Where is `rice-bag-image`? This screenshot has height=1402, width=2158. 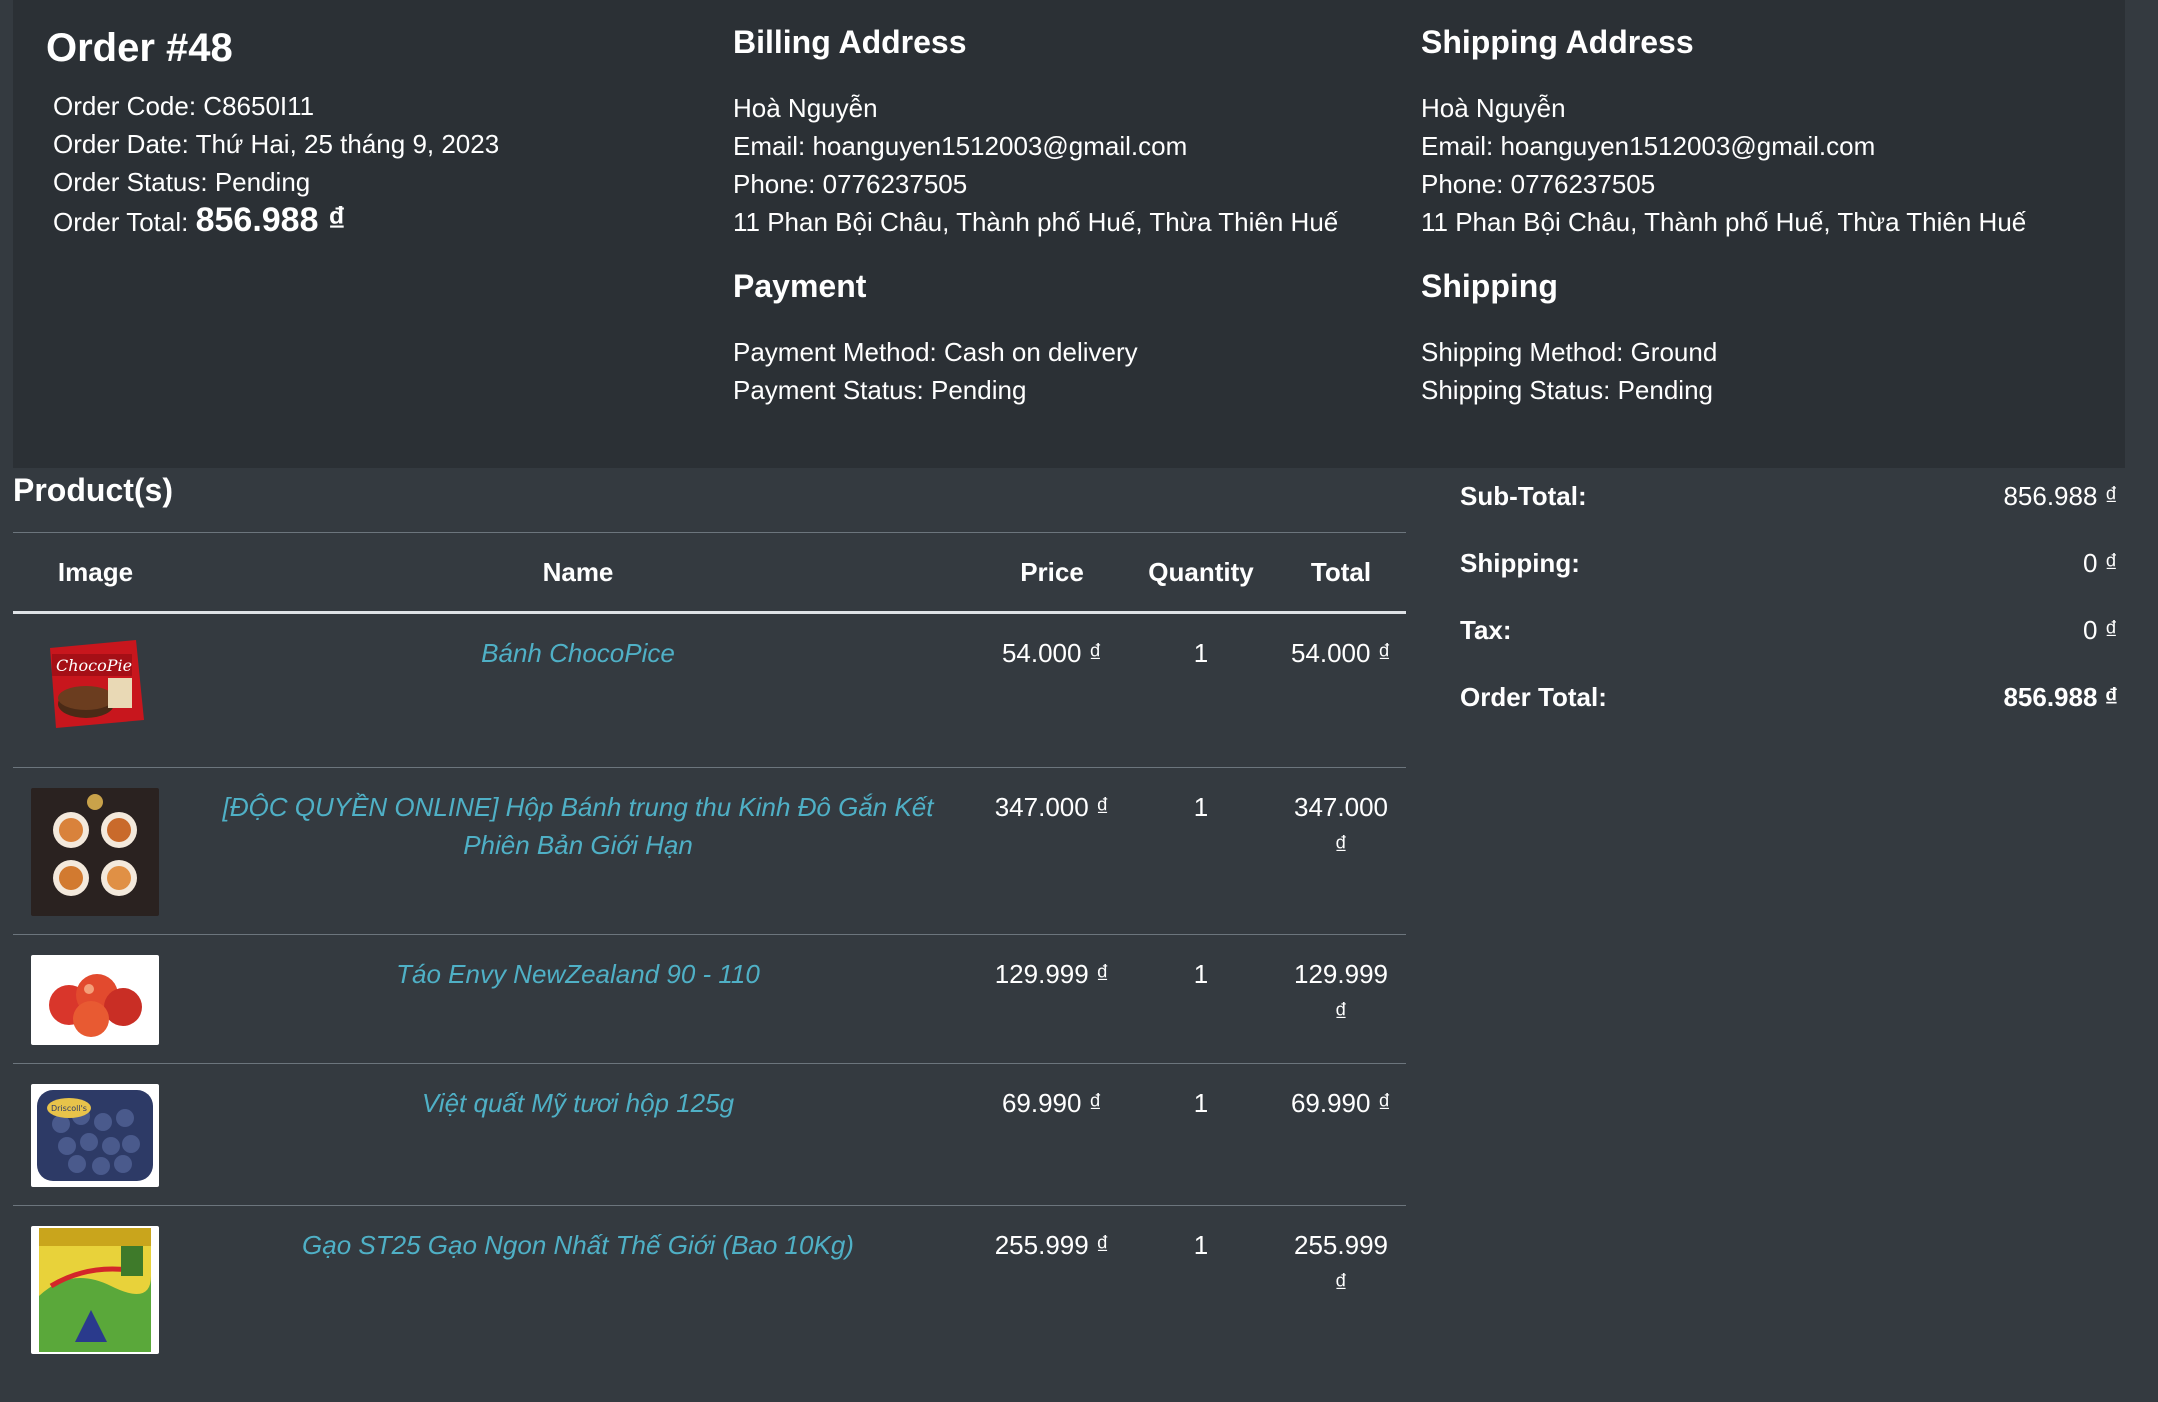 rice-bag-image is located at coordinates (95, 1290).